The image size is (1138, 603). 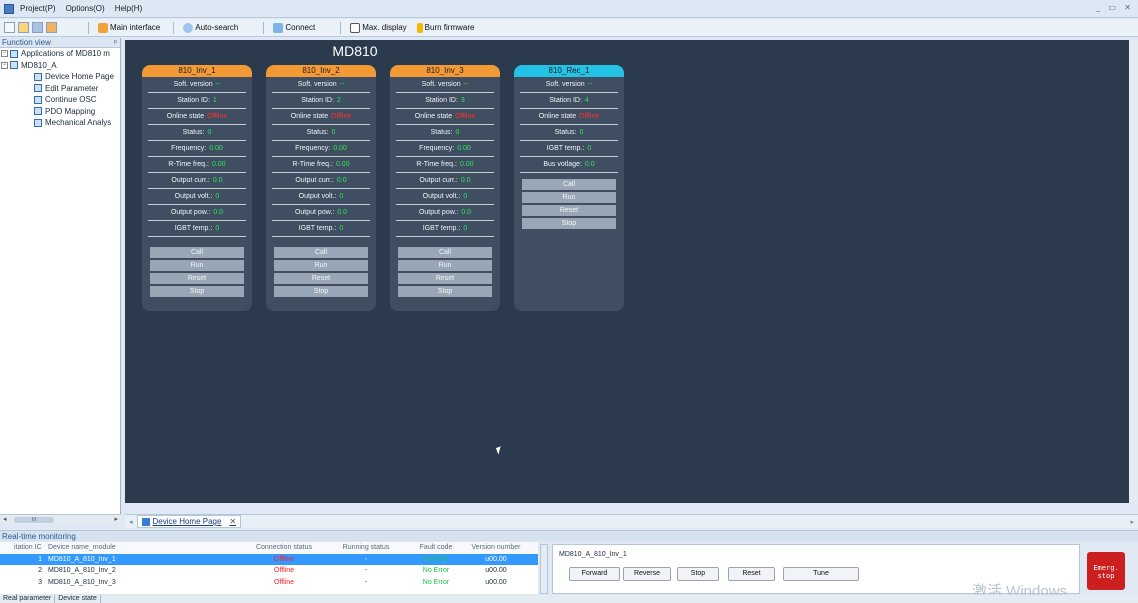 What do you see at coordinates (496, 570) in the screenshot?
I see `cell-version: u00.00` at bounding box center [496, 570].